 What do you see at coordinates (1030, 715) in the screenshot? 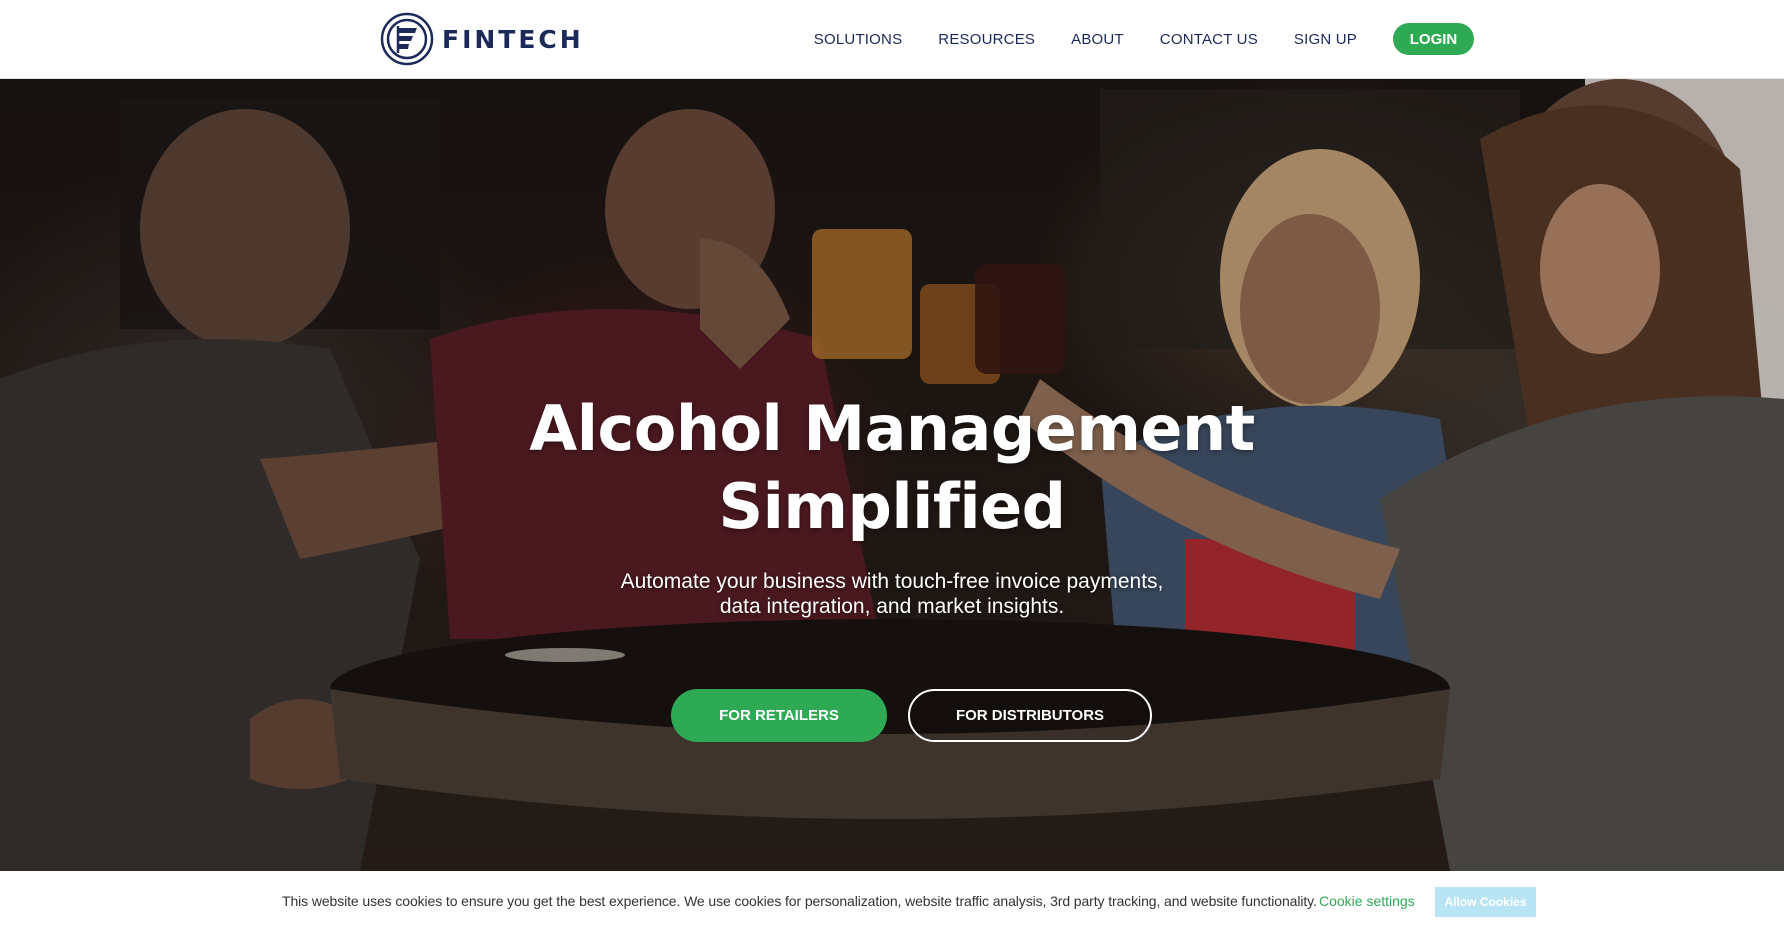
I see `for-distributors-button: FOR DISTRIBUTORS` at bounding box center [1030, 715].